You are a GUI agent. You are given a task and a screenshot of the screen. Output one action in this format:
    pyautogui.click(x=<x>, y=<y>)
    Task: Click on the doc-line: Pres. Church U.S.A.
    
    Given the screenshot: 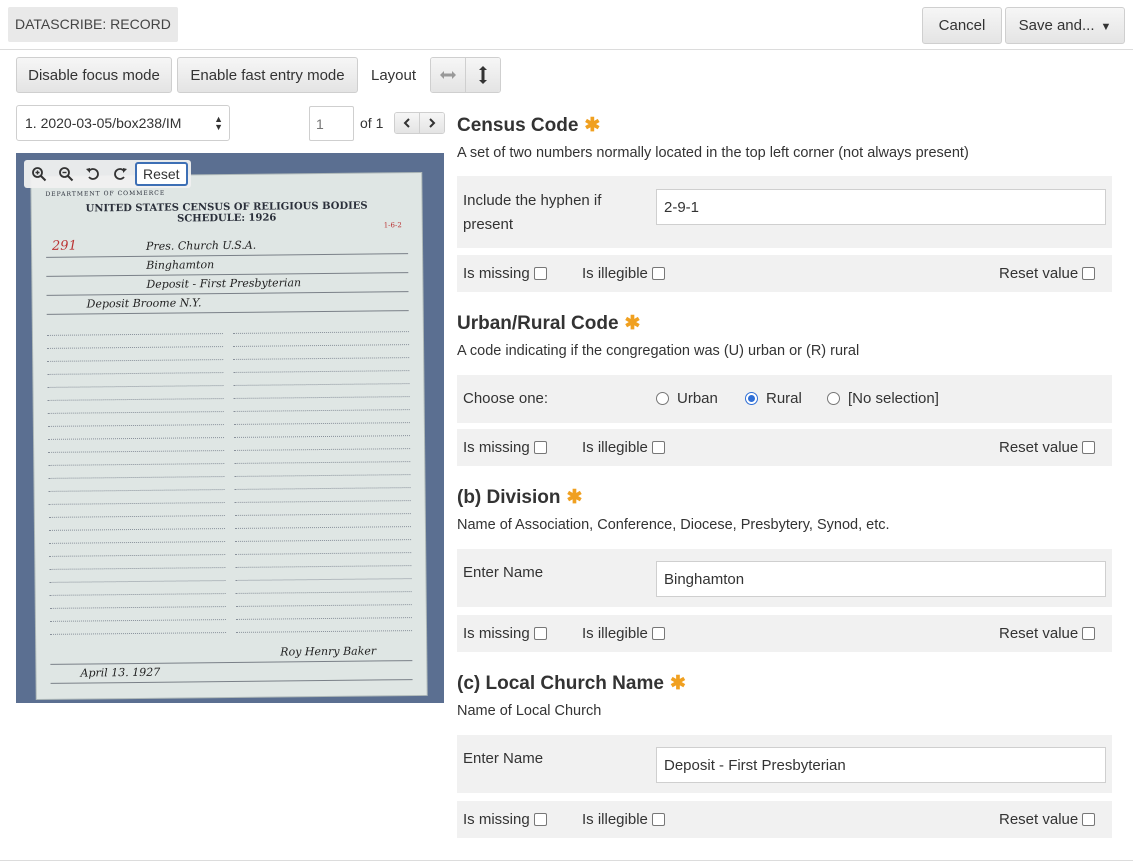 What is the action you would take?
    pyautogui.click(x=227, y=248)
    